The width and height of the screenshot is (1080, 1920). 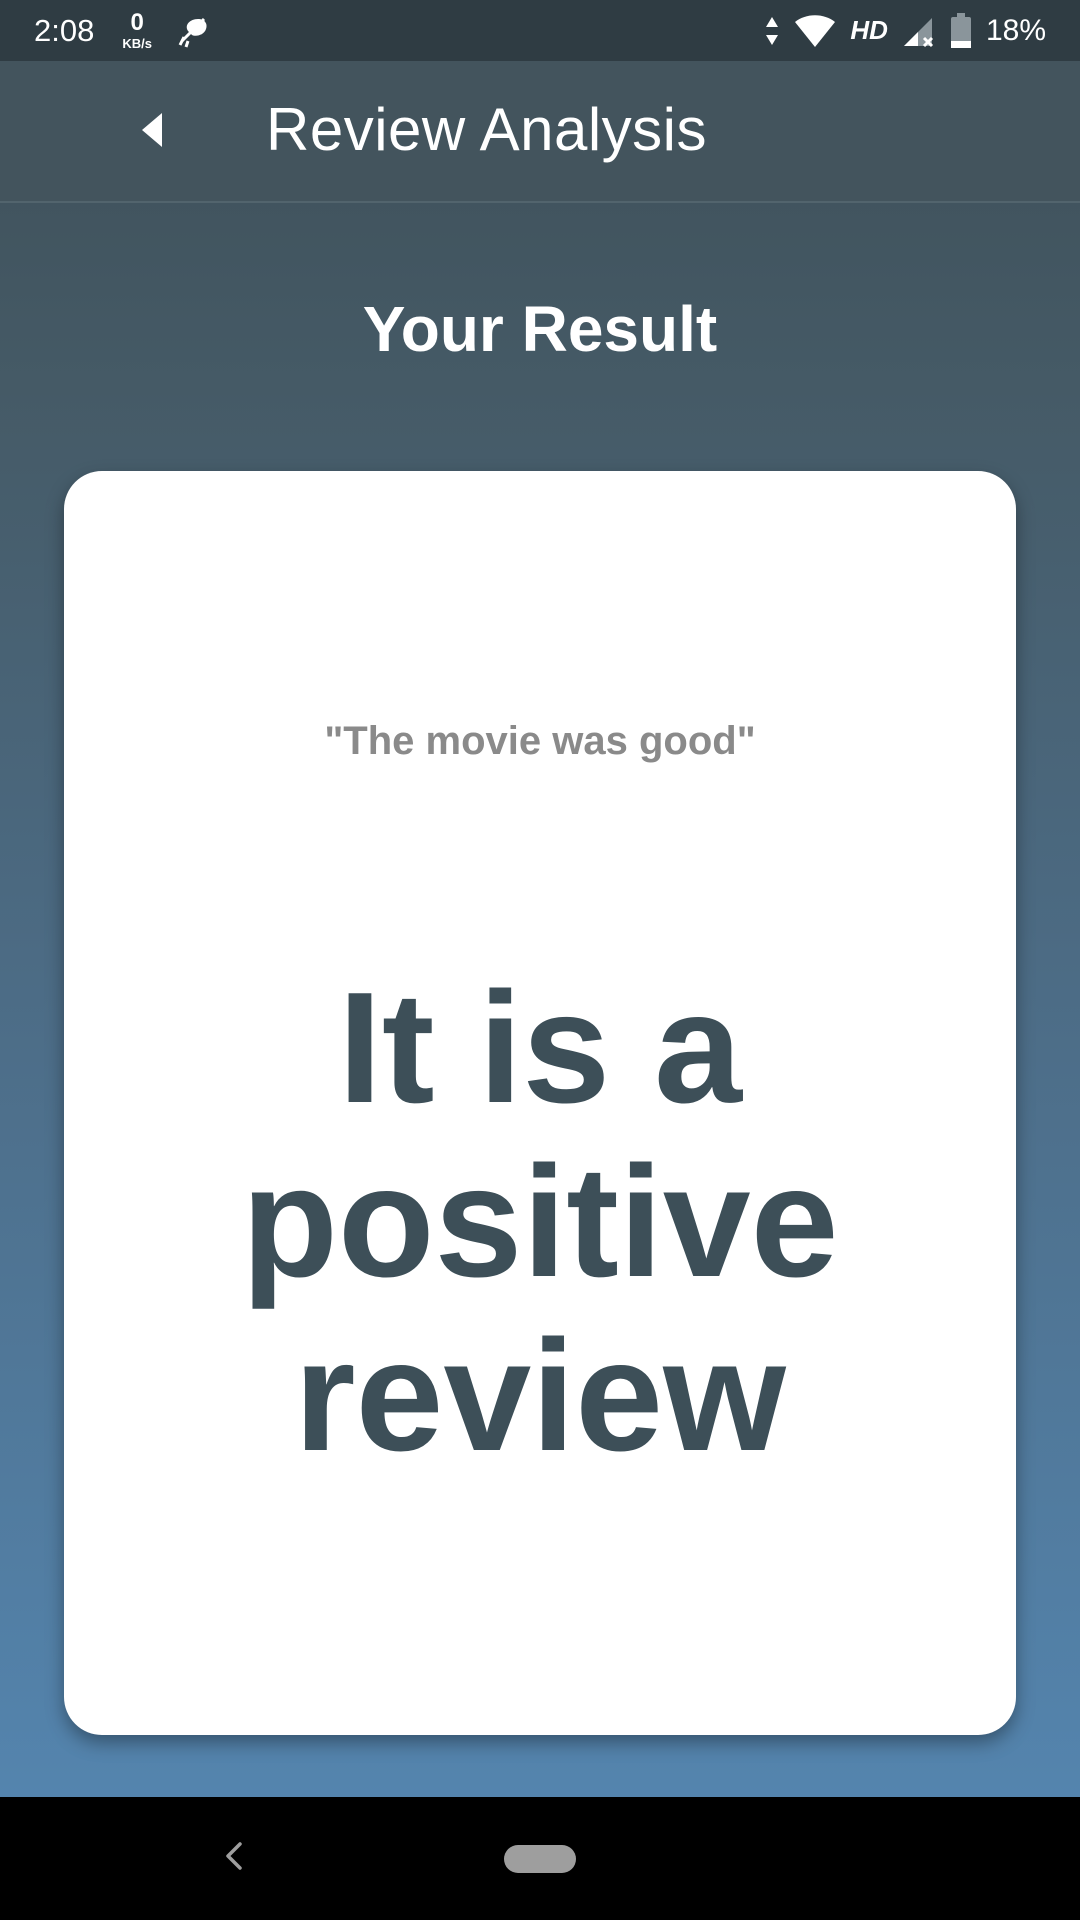 What do you see at coordinates (194, 31) in the screenshot?
I see `mic-off-icon` at bounding box center [194, 31].